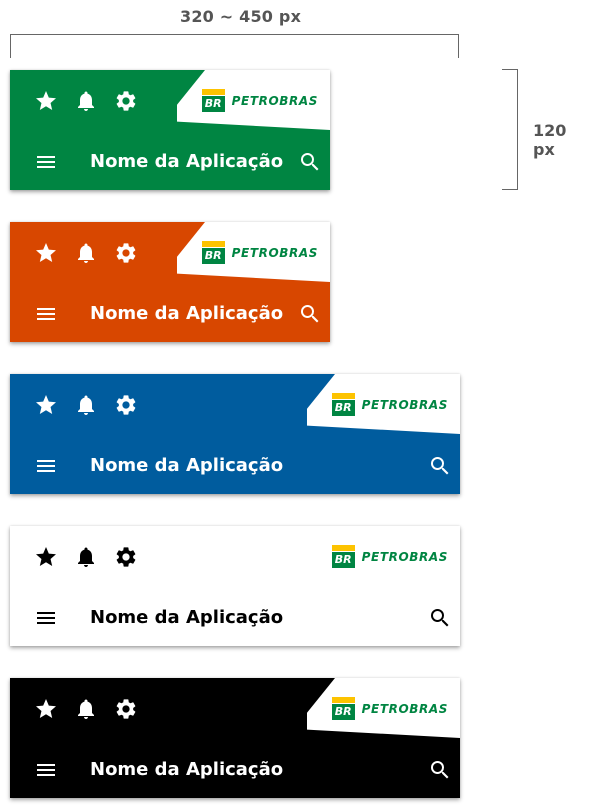 This screenshot has width=591, height=809. What do you see at coordinates (234, 46) in the screenshot?
I see `width-dimension-bracket` at bounding box center [234, 46].